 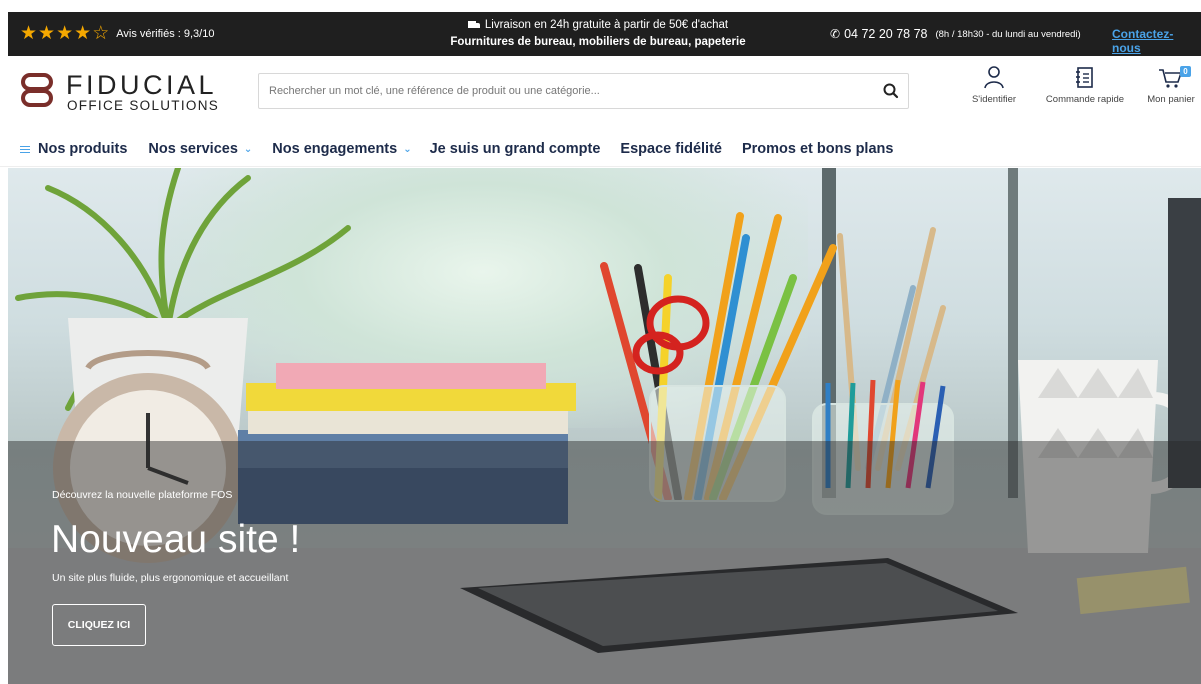 I want to click on phone-hours: (8h / 18h30 - du lundi au vendredi), so click(x=1008, y=34).